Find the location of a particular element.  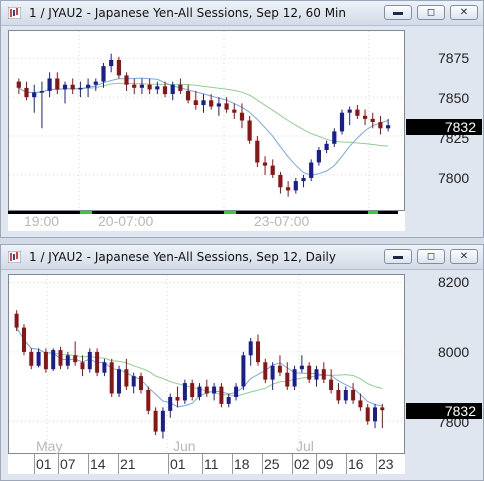

day-label: 18 is located at coordinates (242, 464).